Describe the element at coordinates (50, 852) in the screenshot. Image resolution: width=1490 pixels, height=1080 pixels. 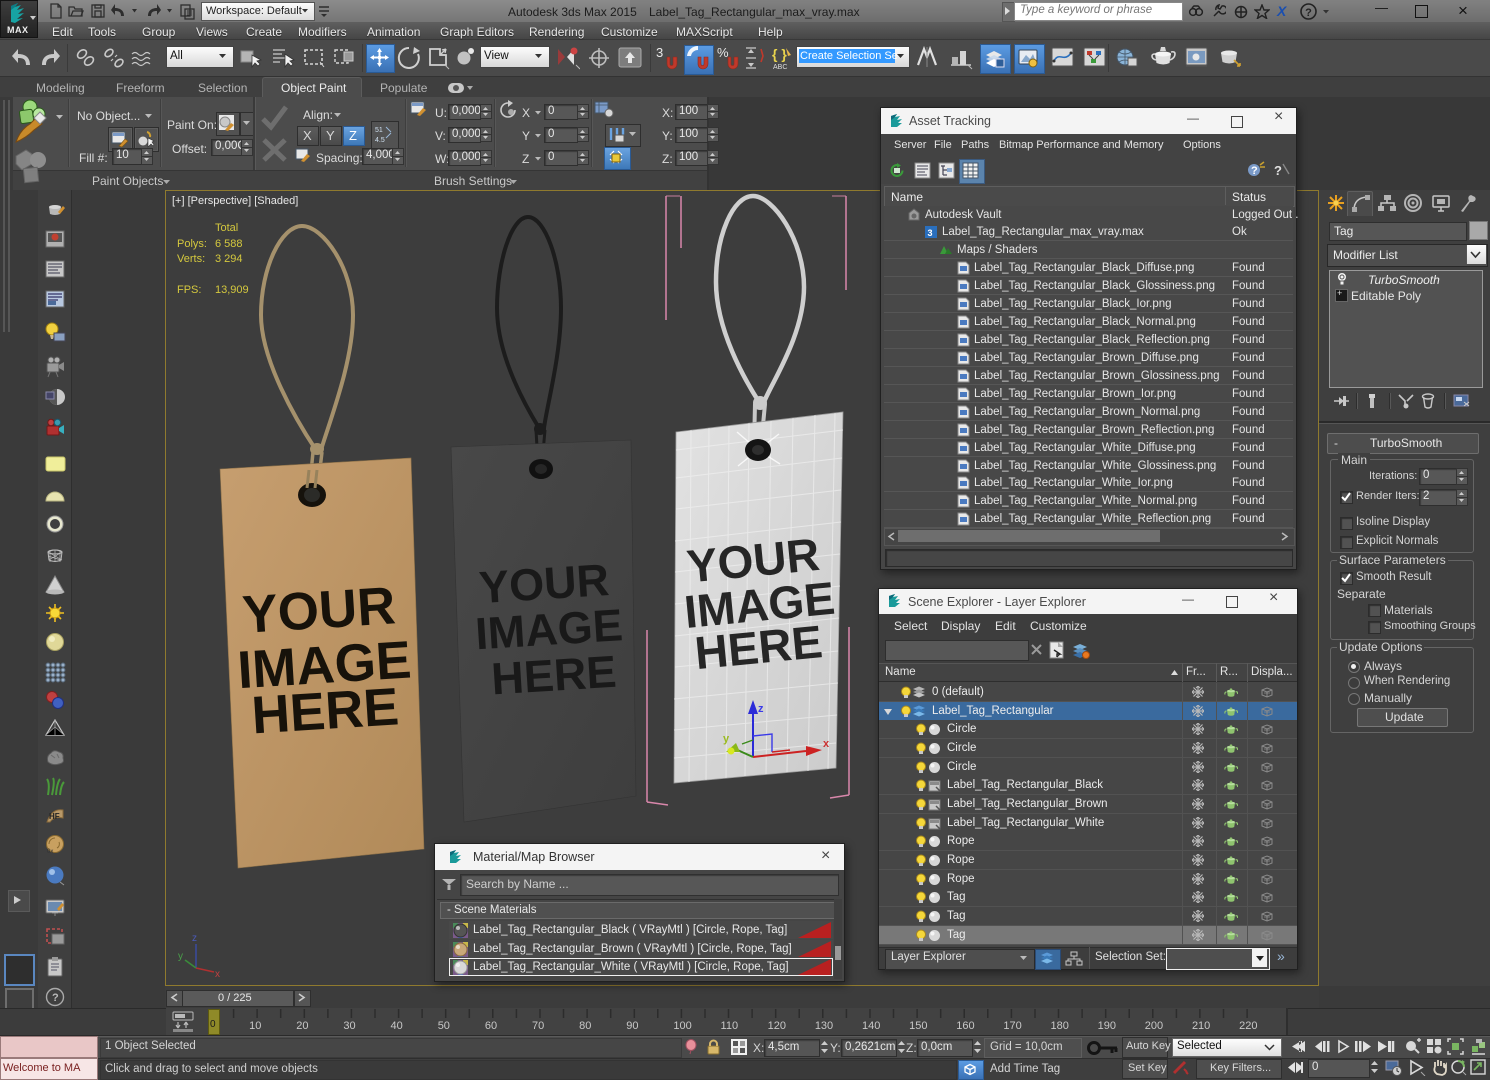
I see `svg-text: 0x` at that location.